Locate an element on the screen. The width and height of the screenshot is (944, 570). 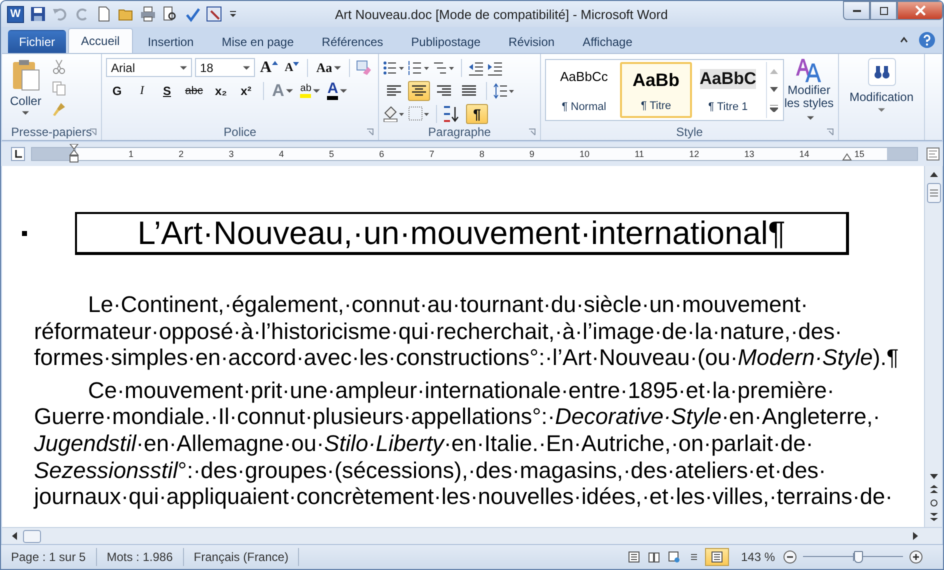
change-styles-button: Modifier les styles is located at coordinates (809, 90).